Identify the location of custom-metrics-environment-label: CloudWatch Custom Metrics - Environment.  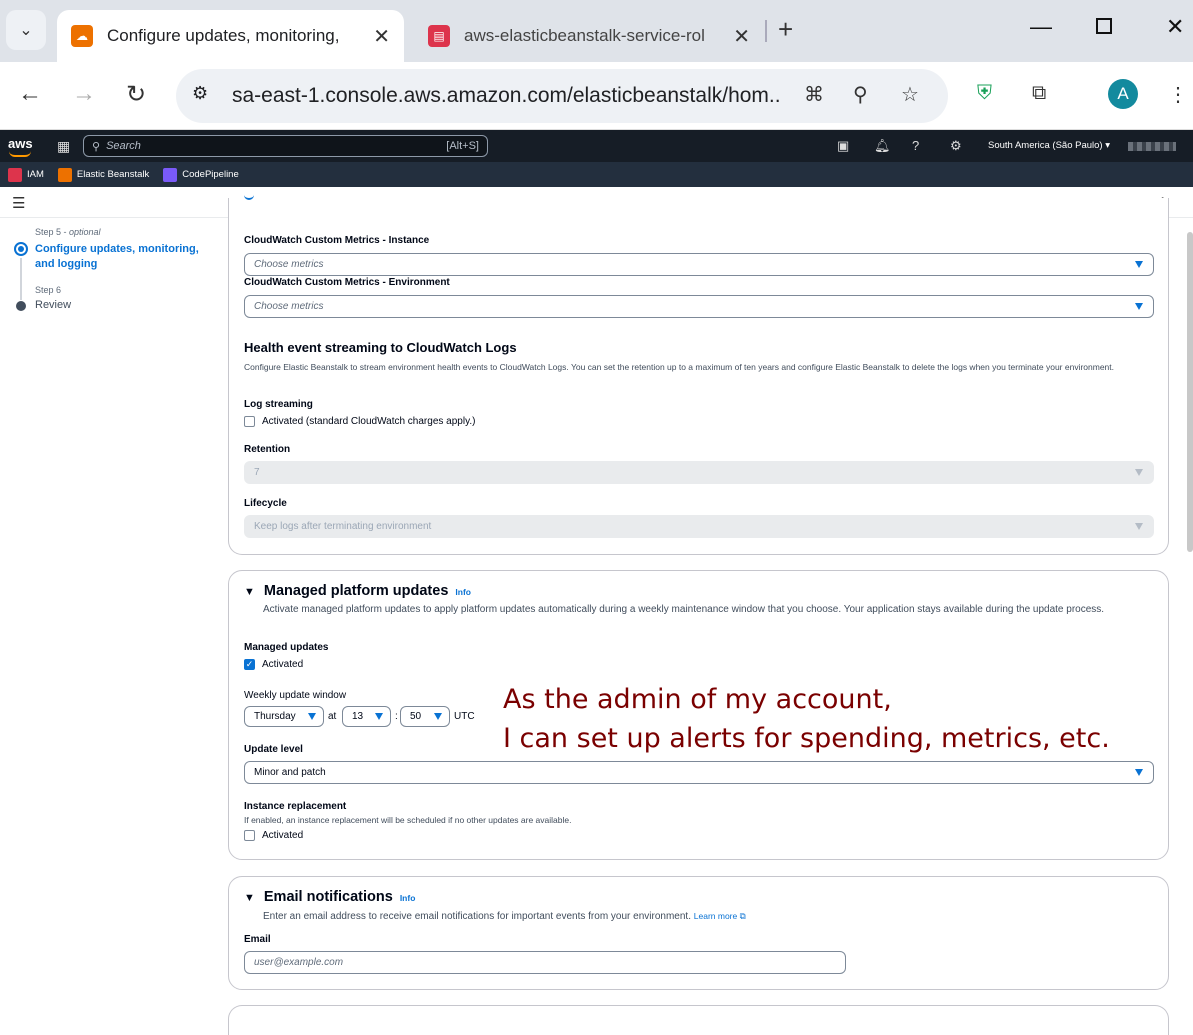
(347, 282).